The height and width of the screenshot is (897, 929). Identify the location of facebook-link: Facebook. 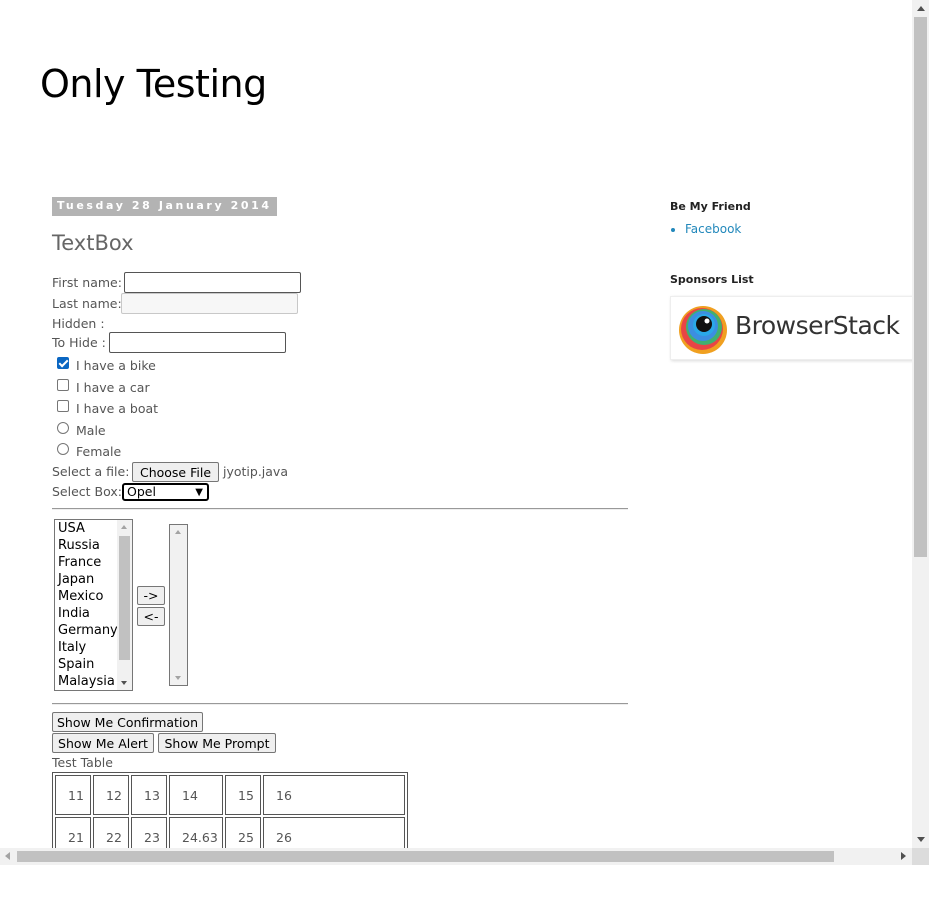
(713, 229).